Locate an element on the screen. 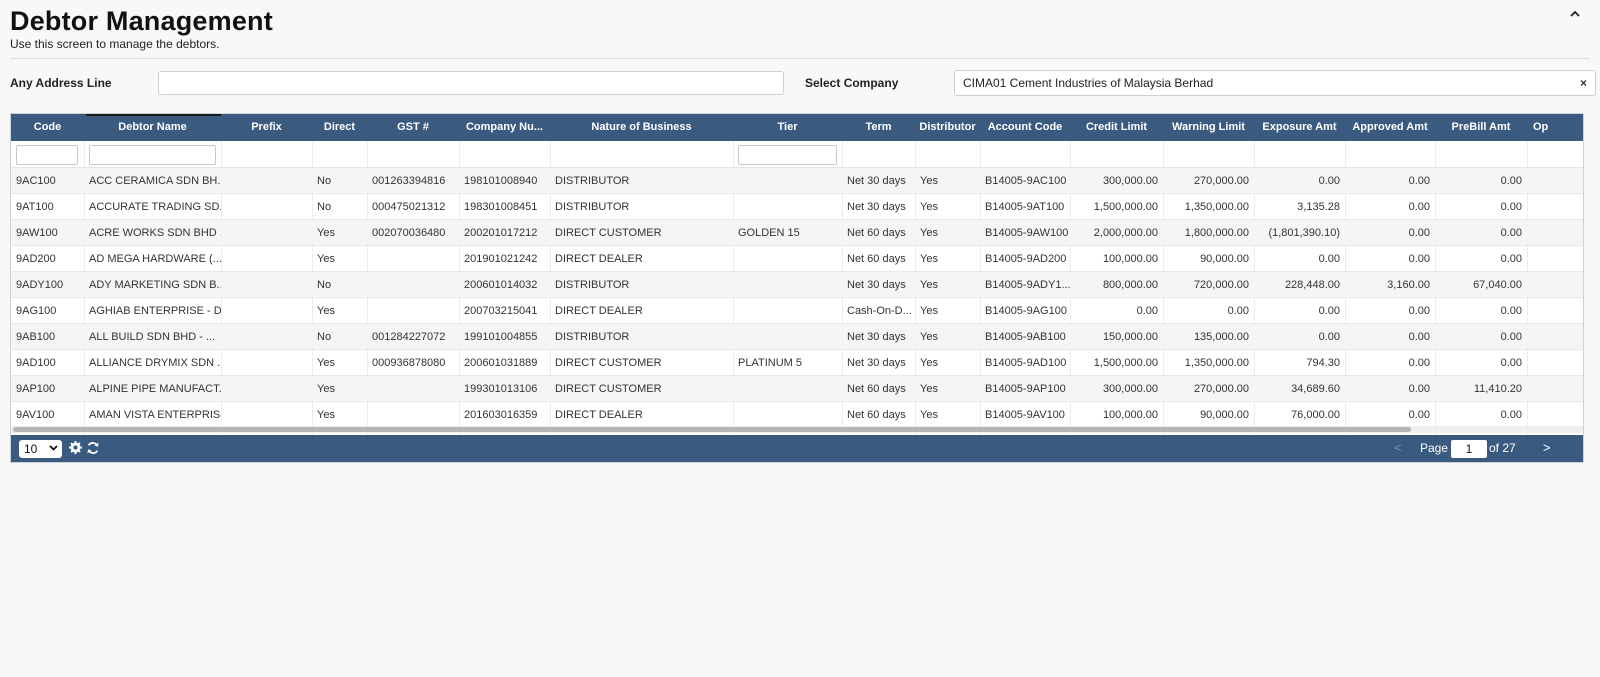 This screenshot has width=1600, height=677. column-header-approved-amt: Approved Amt is located at coordinates (1390, 127).